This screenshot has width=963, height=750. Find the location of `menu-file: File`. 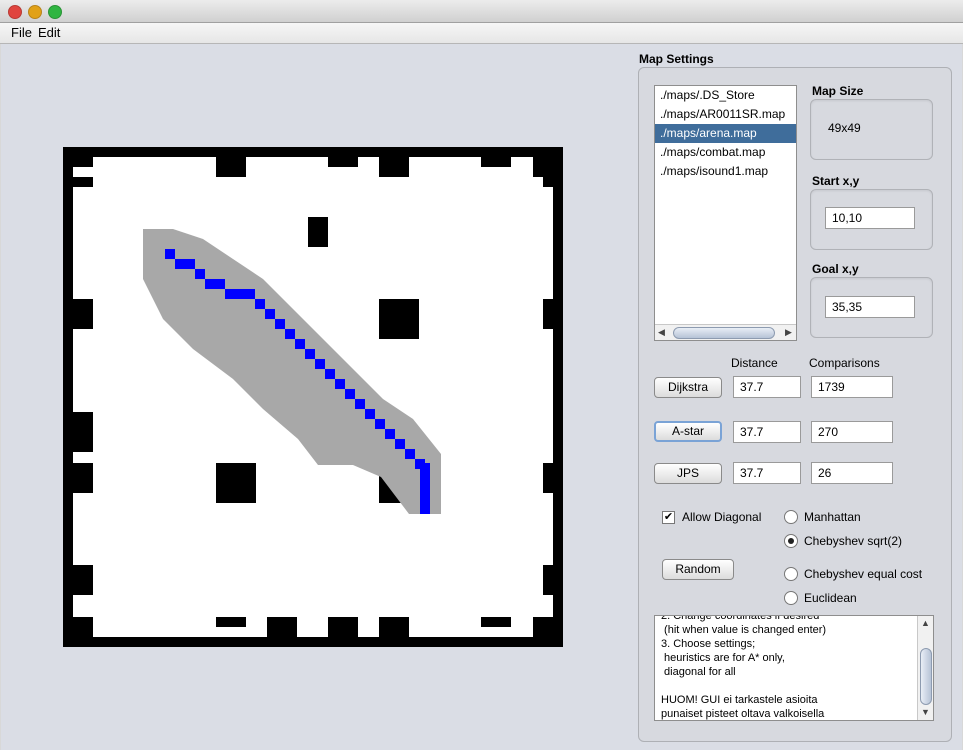

menu-file: File is located at coordinates (21, 32).